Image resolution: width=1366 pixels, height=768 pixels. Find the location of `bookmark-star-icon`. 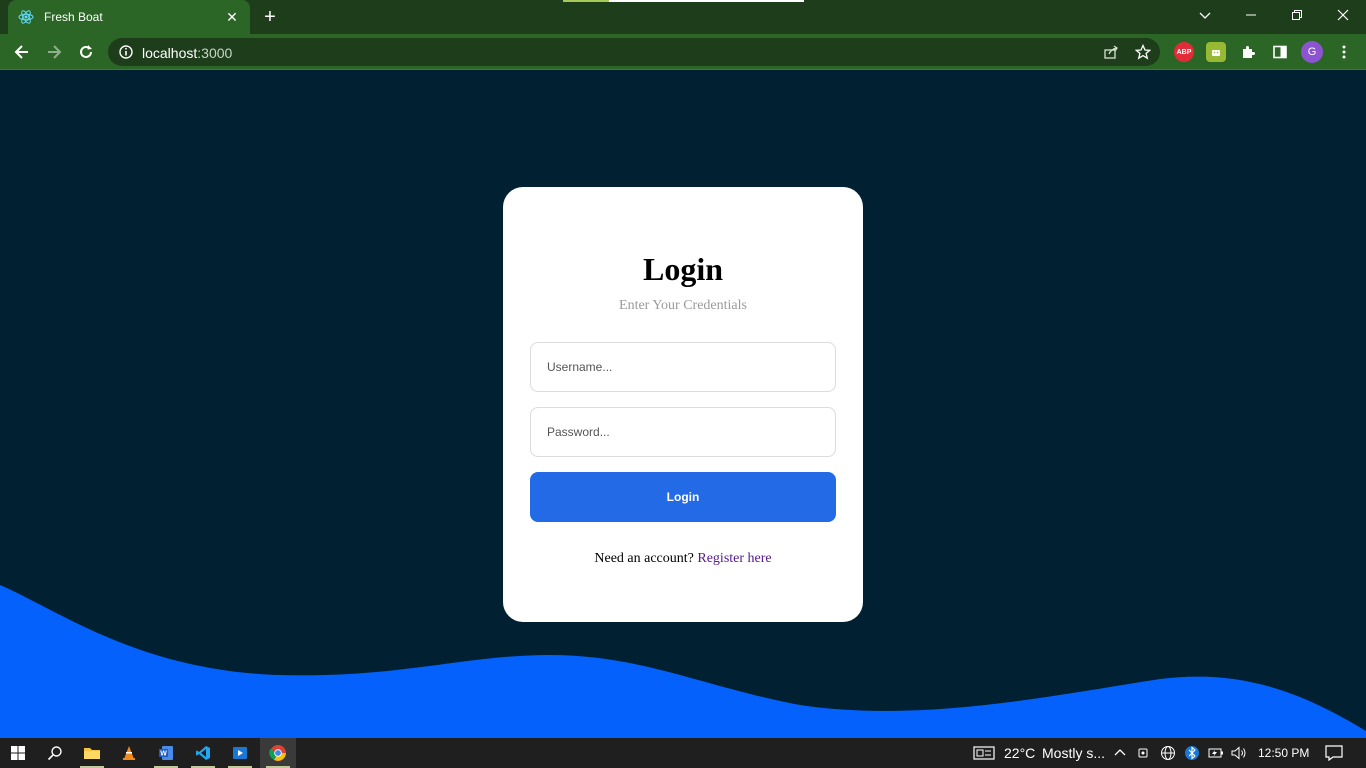

bookmark-star-icon is located at coordinates (1143, 52).